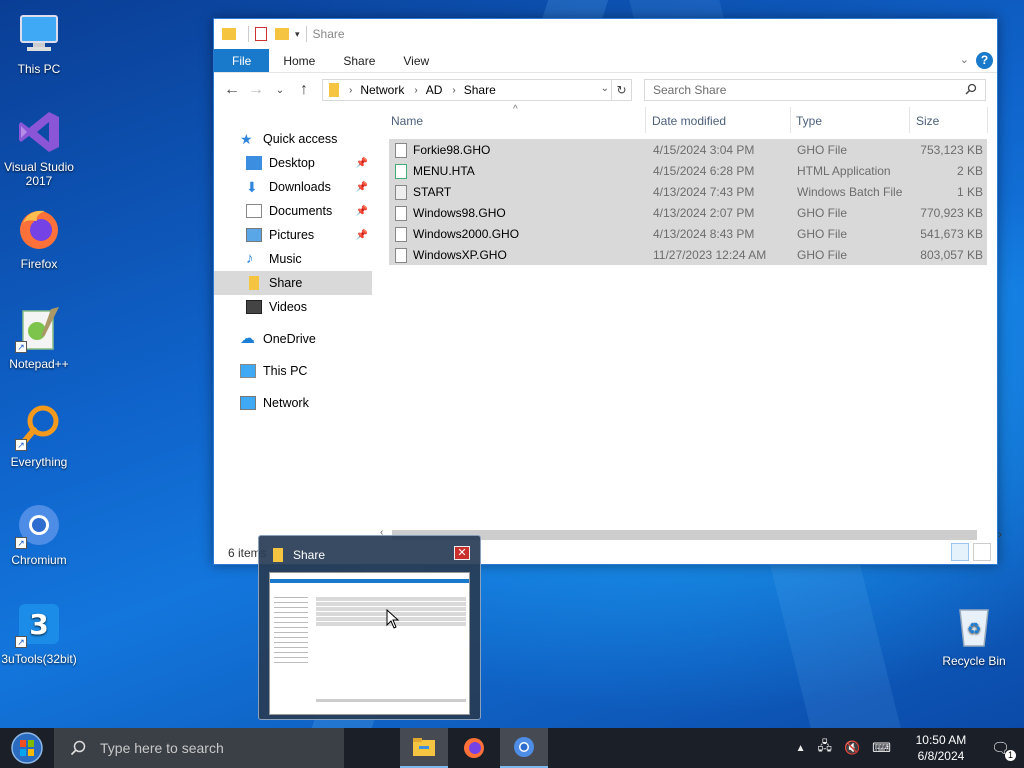 This screenshot has height=768, width=1024. What do you see at coordinates (605, 34) in the screenshot?
I see `title-bar: ▾ Share` at bounding box center [605, 34].